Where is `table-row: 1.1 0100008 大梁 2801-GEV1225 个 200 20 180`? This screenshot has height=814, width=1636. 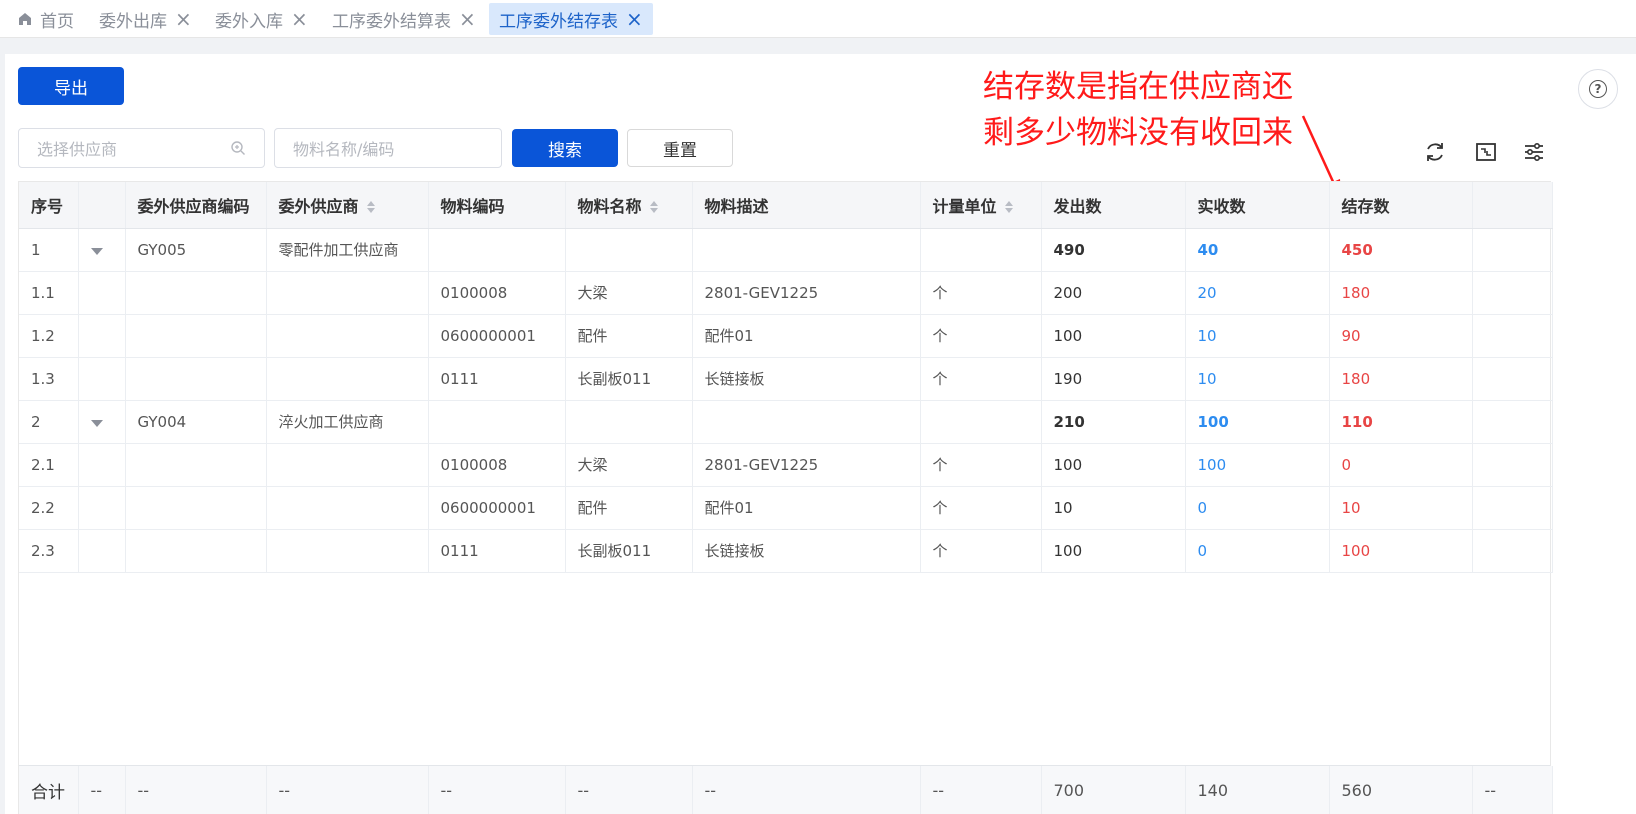
table-row: 1.1 0100008 大梁 2801-GEV1225 个 200 20 180 is located at coordinates (786, 293).